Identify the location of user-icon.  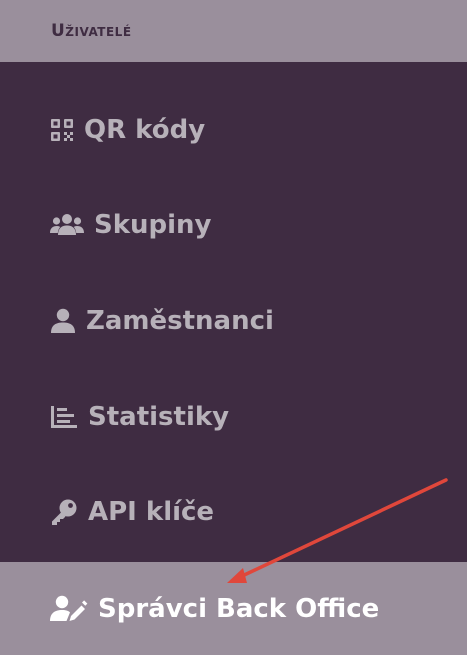
(63, 321).